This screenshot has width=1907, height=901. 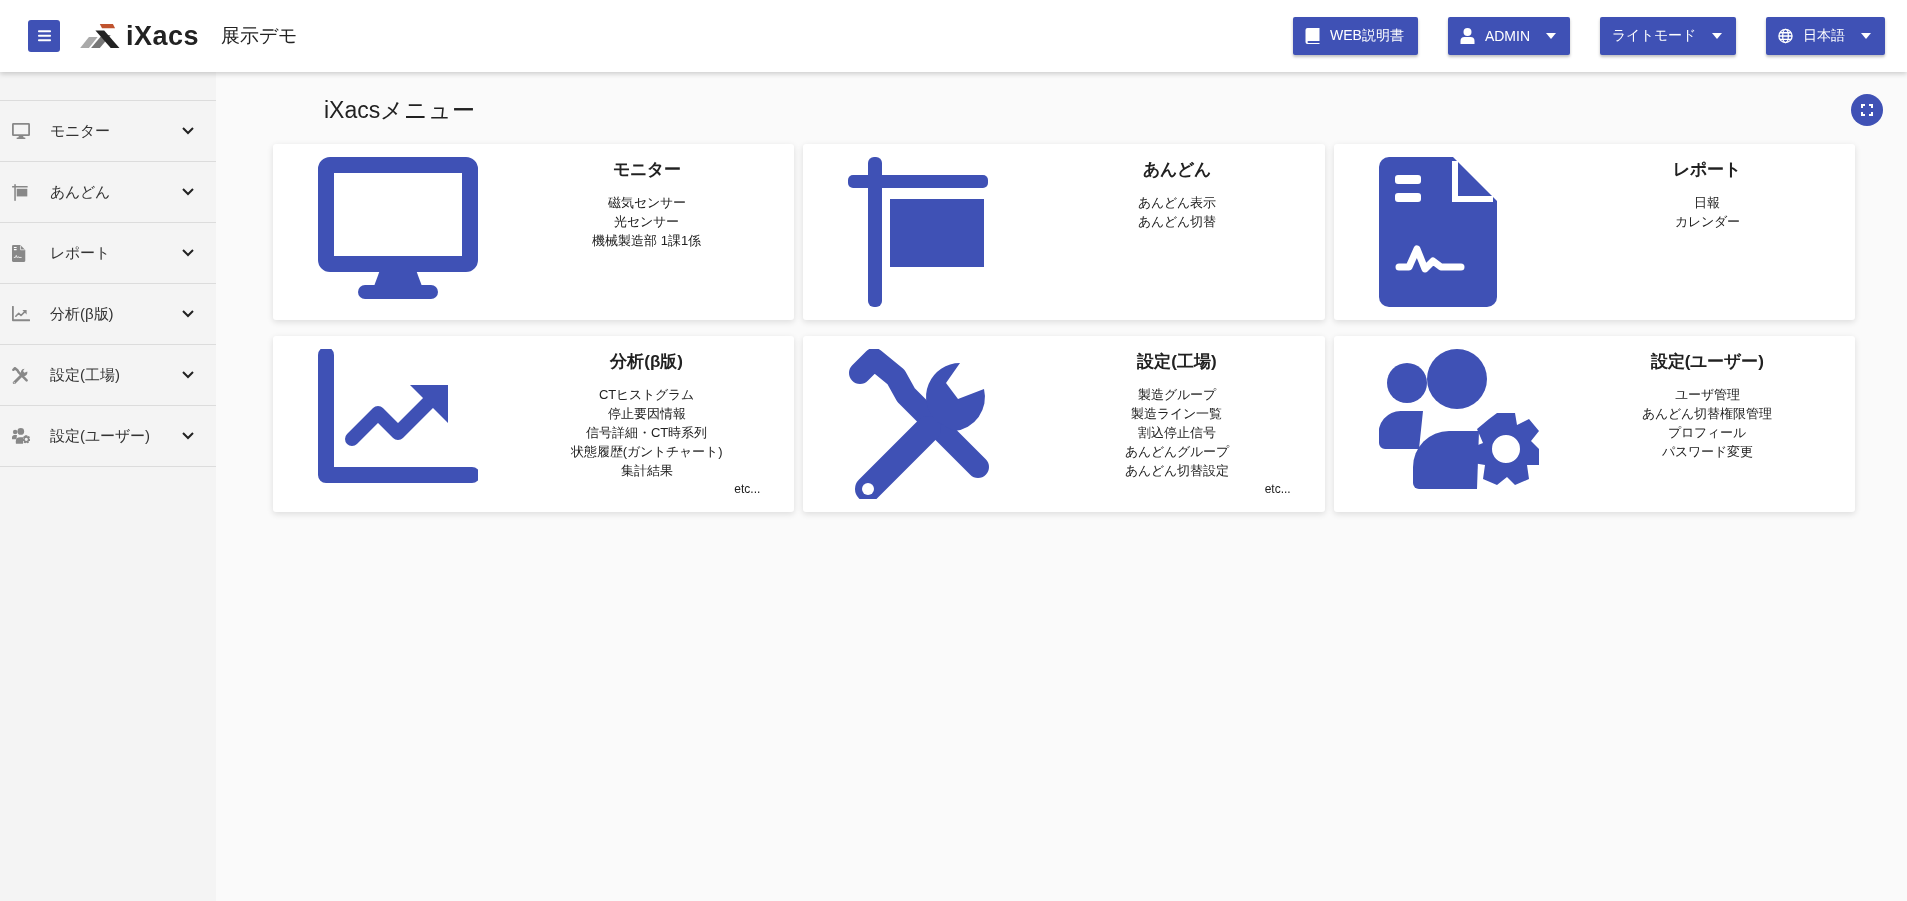 What do you see at coordinates (21, 375) in the screenshot?
I see `tools-icon` at bounding box center [21, 375].